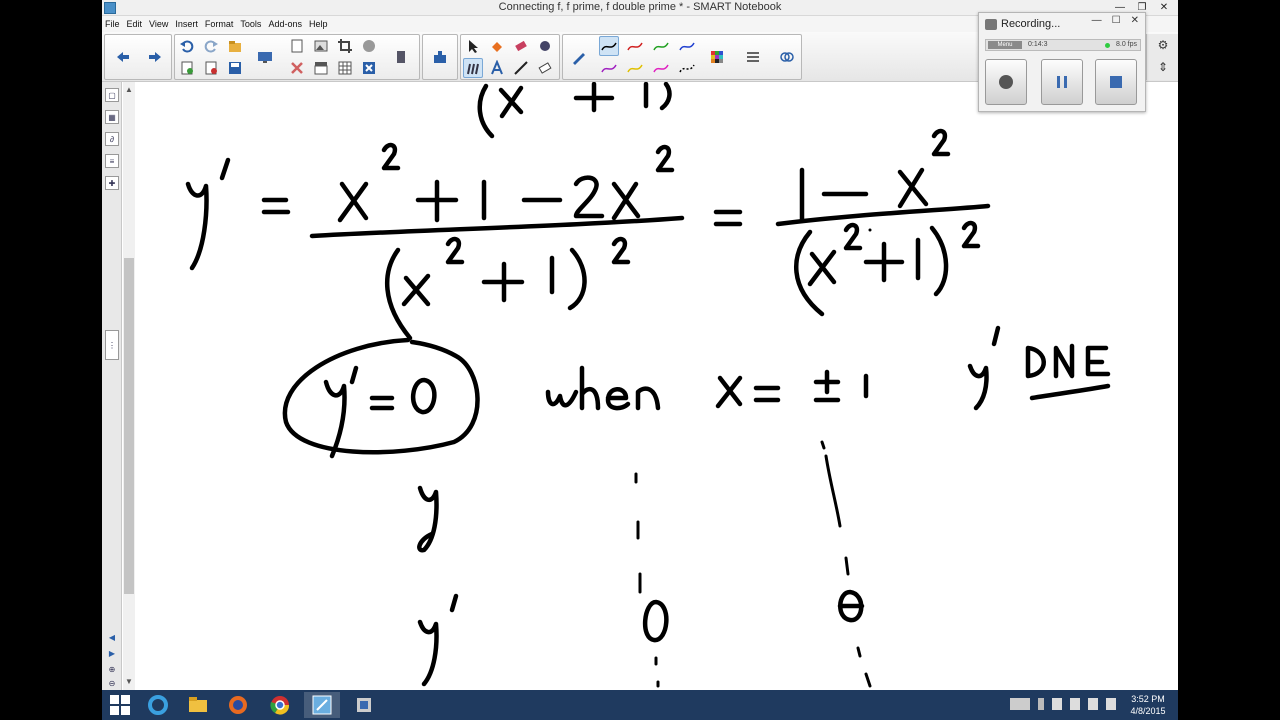 The width and height of the screenshot is (1280, 720). Describe the element at coordinates (135, 24) in the screenshot. I see `menu-edit: Edit` at that location.